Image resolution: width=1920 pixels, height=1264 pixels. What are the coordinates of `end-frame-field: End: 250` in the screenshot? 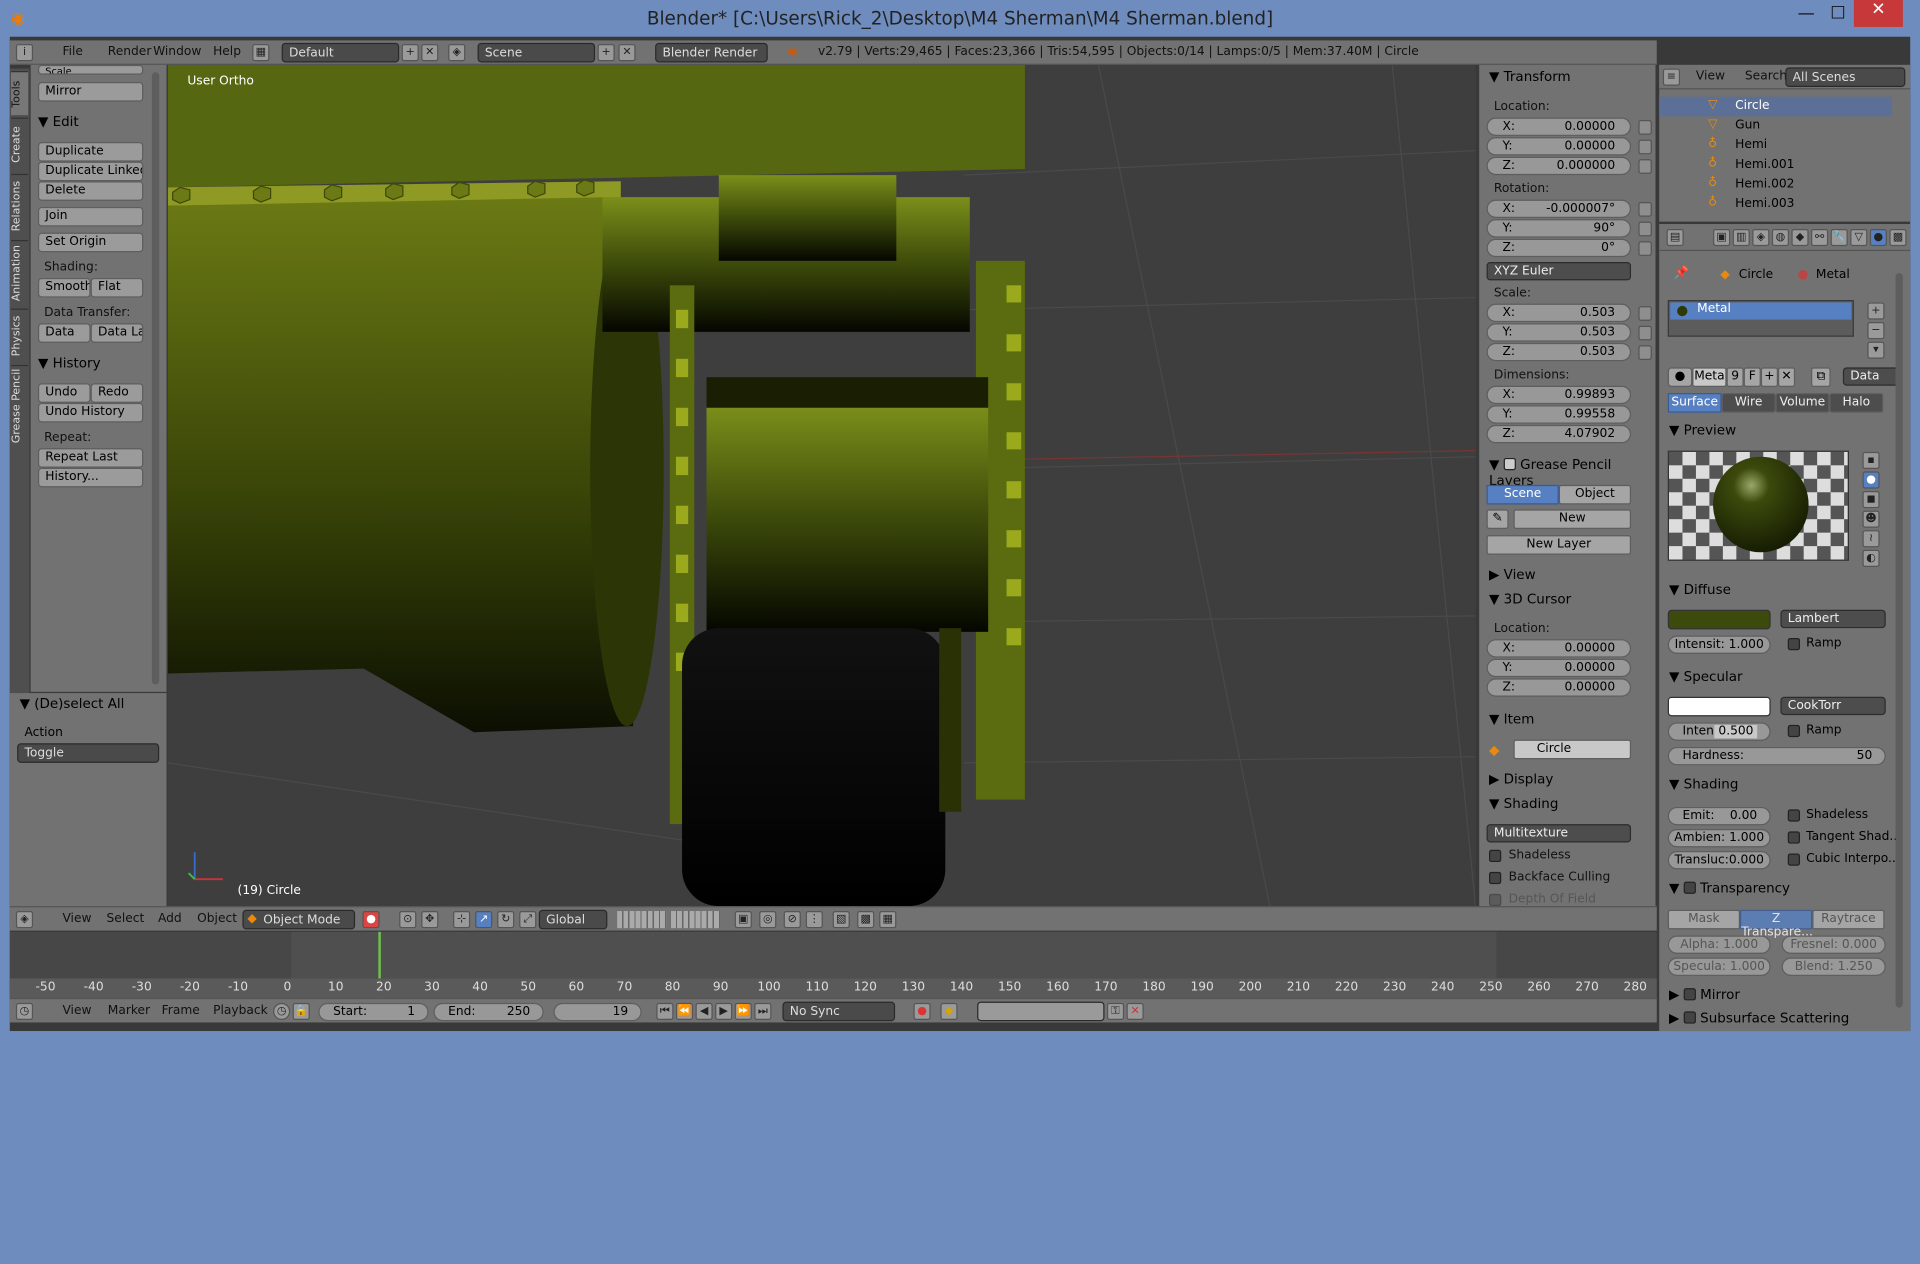 It's located at (488, 1012).